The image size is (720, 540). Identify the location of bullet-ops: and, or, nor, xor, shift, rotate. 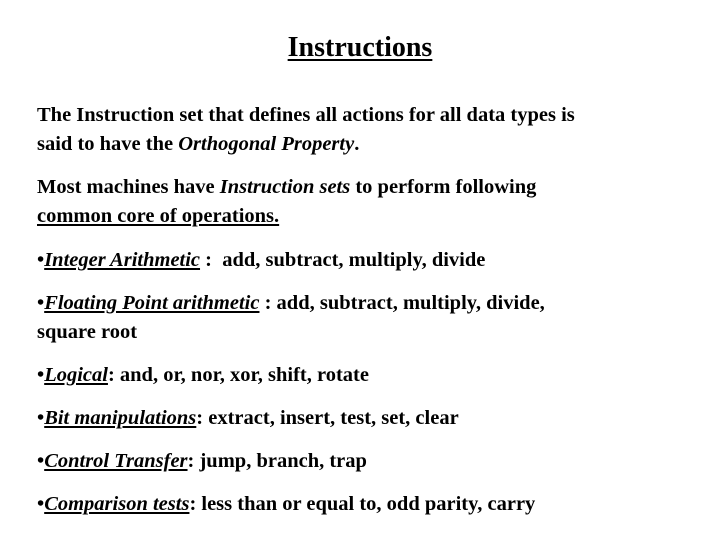
(244, 375).